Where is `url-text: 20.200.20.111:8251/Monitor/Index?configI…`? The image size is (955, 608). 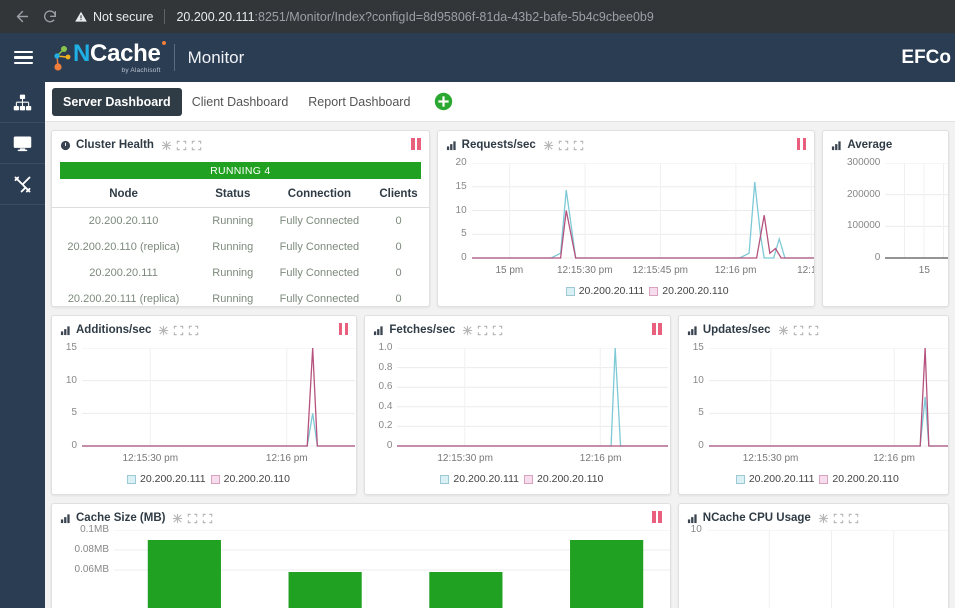 url-text: 20.200.20.111:8251/Monitor/Index?configI… is located at coordinates (414, 17).